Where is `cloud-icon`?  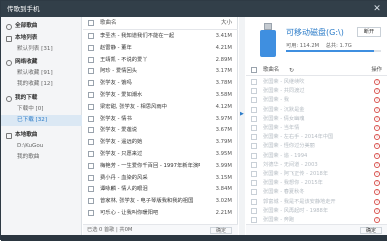
cloud-icon is located at coordinates (9, 63).